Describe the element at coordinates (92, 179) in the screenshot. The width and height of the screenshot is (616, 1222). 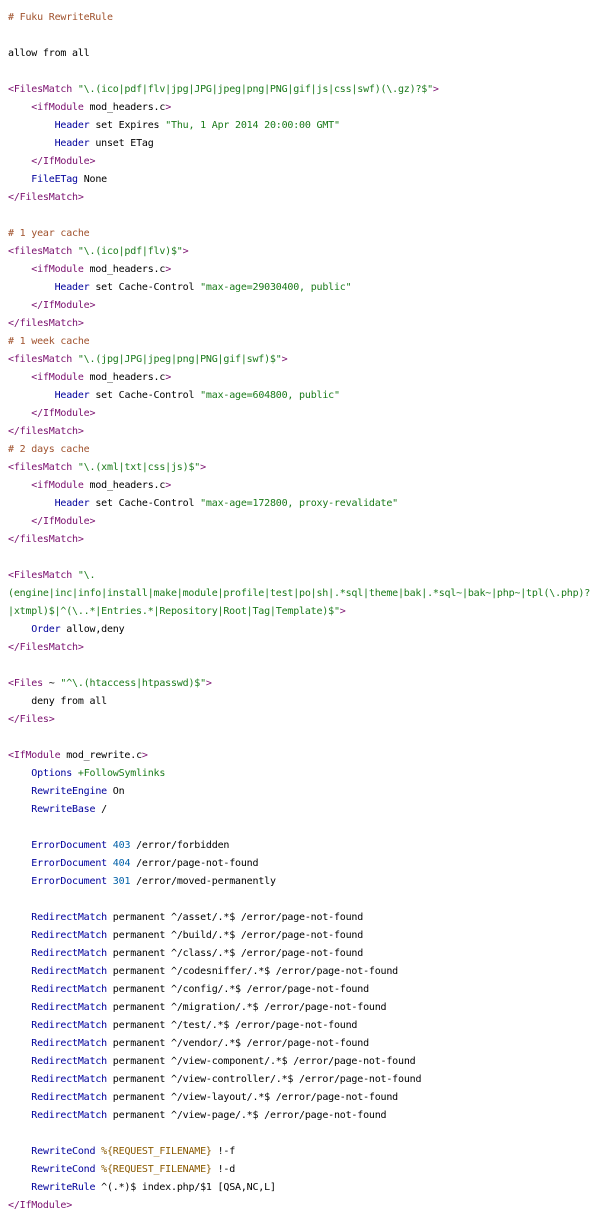
I see `code-token-plain: None` at that location.